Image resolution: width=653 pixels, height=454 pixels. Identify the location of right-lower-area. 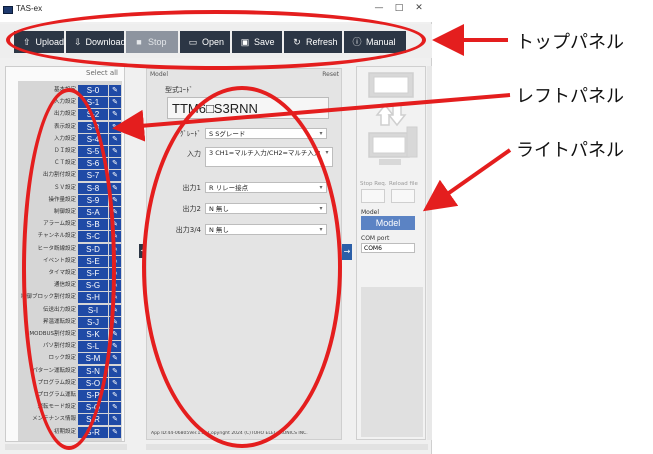
(392, 362).